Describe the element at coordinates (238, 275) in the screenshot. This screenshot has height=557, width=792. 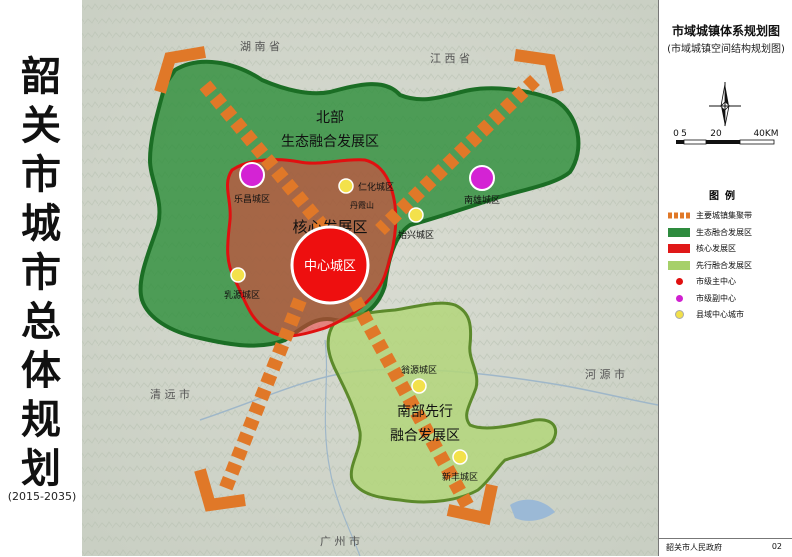
I see `county-center-marker-ruyuan` at that location.